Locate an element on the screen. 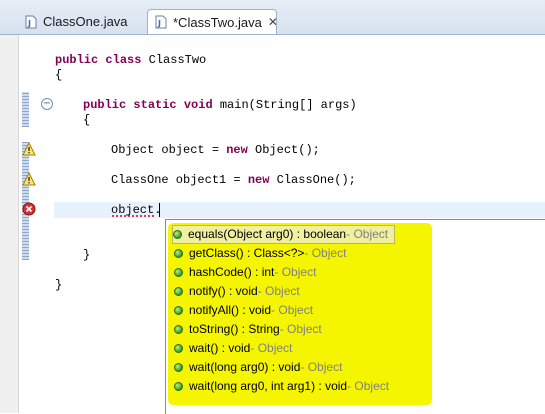 The width and height of the screenshot is (545, 414). tab-label: *ClassTwo.java is located at coordinates (217, 22).